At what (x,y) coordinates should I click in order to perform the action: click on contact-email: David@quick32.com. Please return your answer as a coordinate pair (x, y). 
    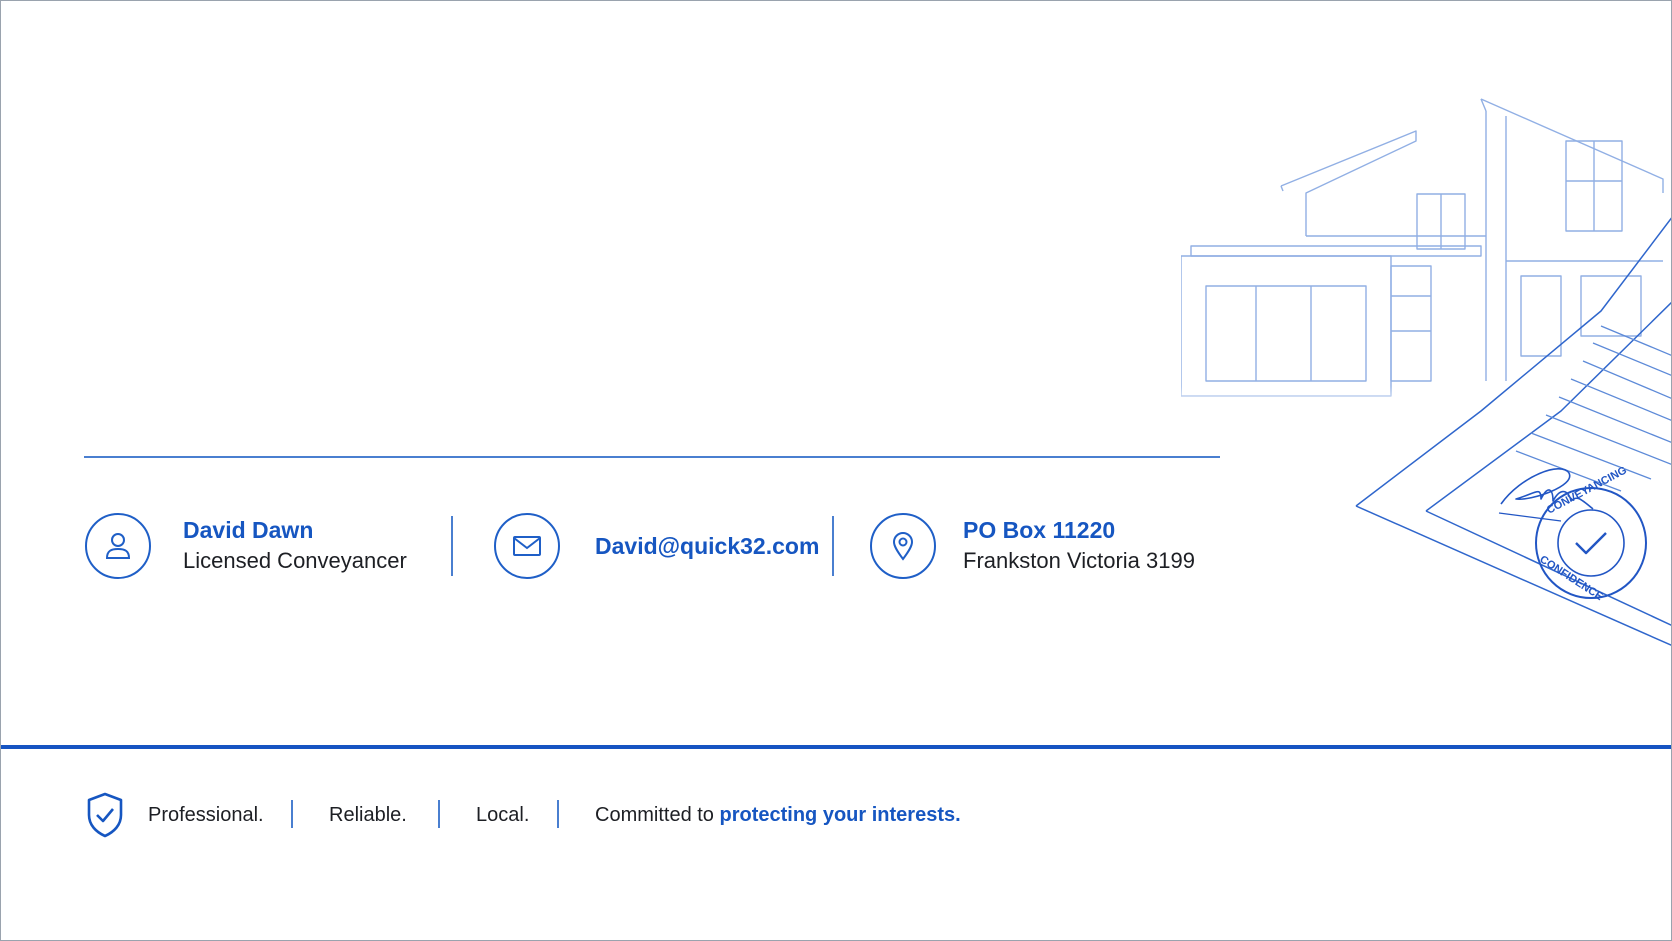
    Looking at the image, I should click on (656, 546).